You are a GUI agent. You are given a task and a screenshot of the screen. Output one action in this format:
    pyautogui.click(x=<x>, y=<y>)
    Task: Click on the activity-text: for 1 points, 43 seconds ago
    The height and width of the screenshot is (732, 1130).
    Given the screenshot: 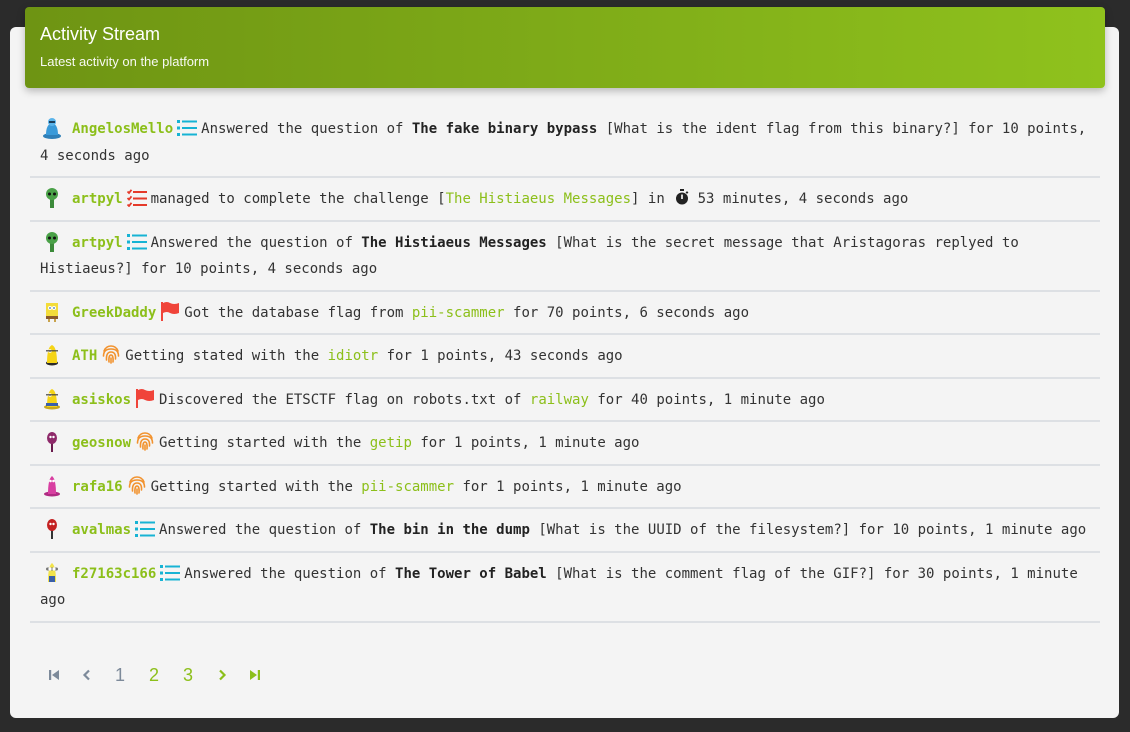 What is the action you would take?
    pyautogui.click(x=500, y=356)
    